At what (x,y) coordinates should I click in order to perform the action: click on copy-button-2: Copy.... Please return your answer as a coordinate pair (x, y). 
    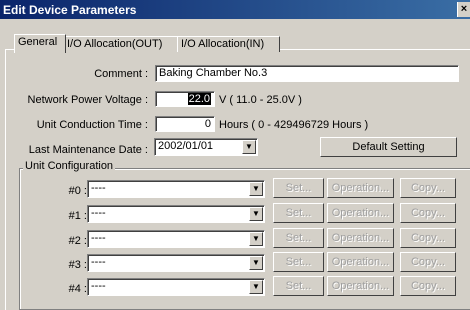
    Looking at the image, I should click on (428, 238).